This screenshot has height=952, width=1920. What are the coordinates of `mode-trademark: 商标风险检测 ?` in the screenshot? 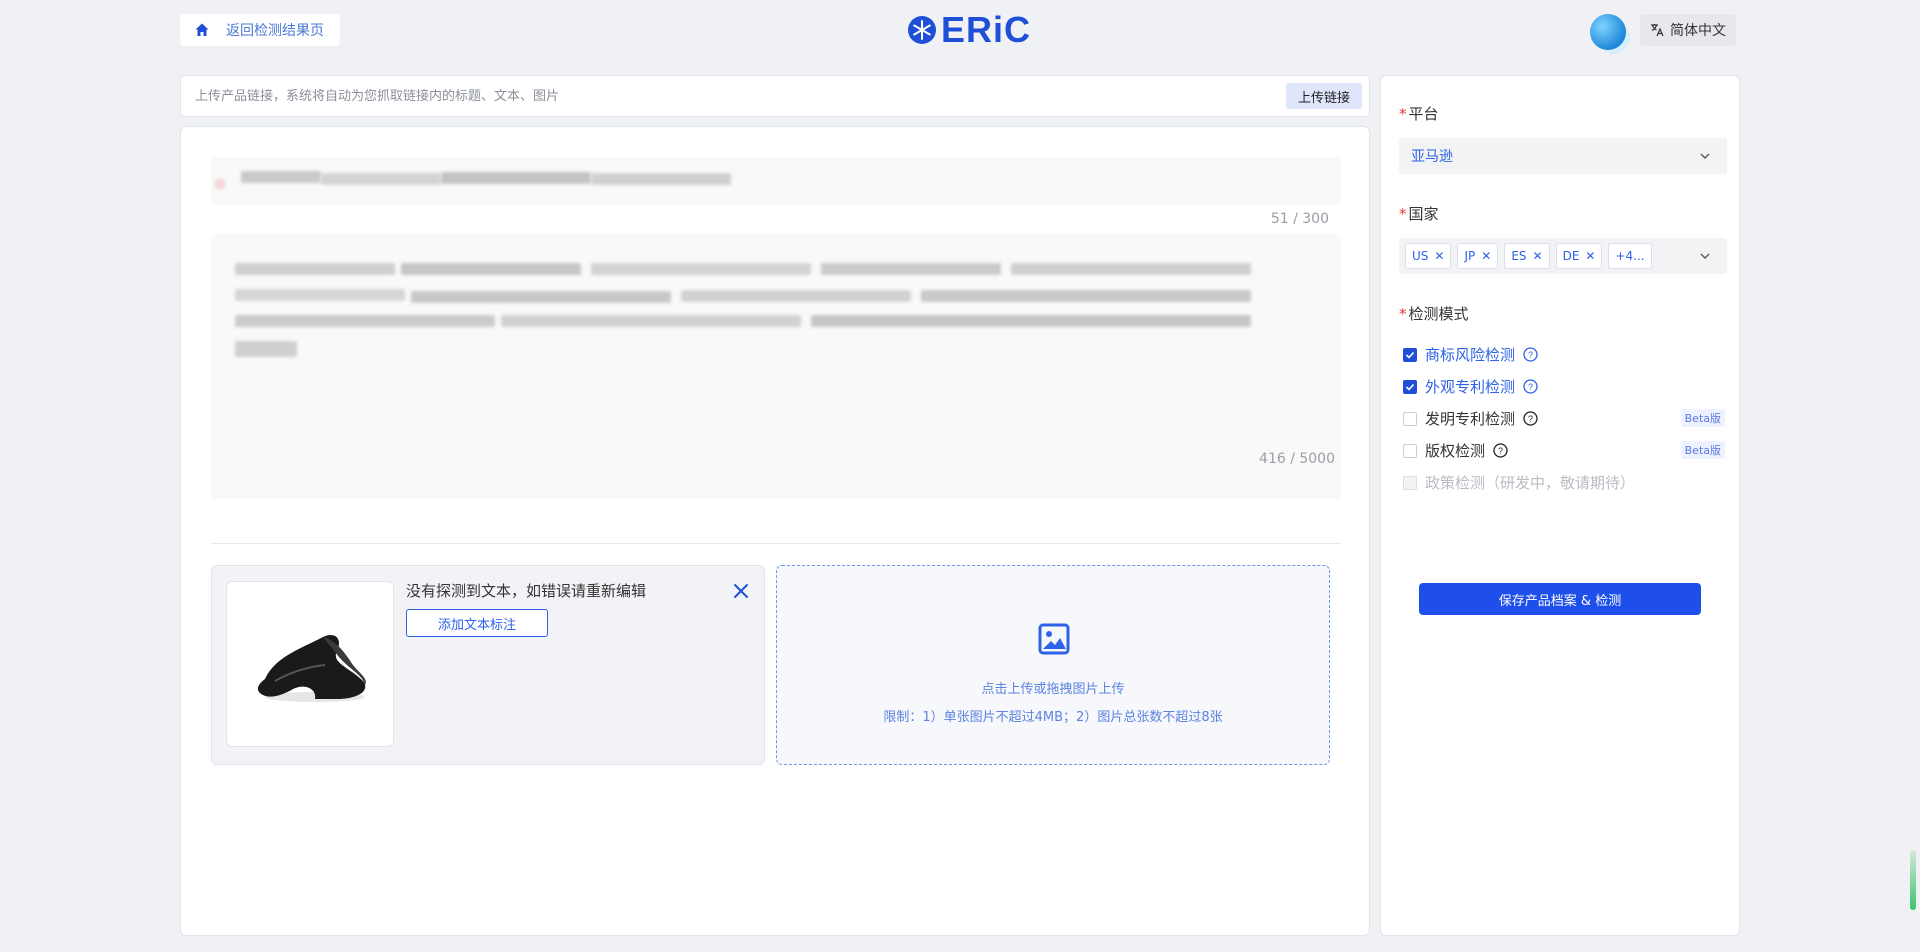 It's located at (1470, 354).